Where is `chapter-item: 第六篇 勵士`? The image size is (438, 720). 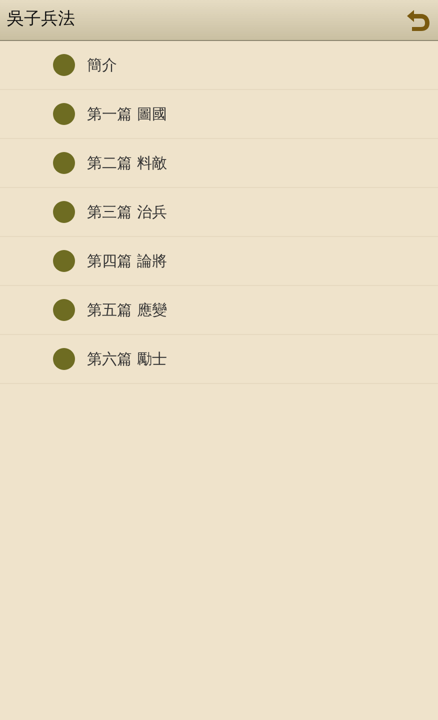 chapter-item: 第六篇 勵士 is located at coordinates (219, 359).